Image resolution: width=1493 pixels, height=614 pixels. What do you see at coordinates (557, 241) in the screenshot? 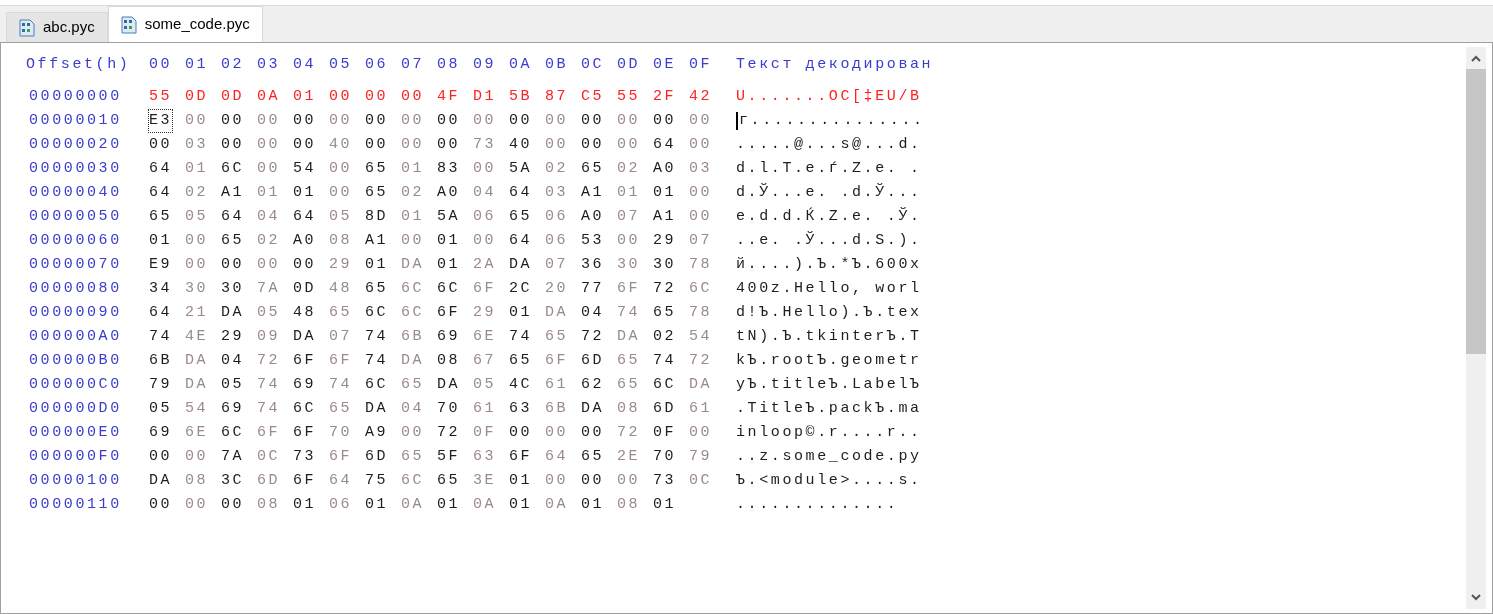
I see `byte-cell: 06` at bounding box center [557, 241].